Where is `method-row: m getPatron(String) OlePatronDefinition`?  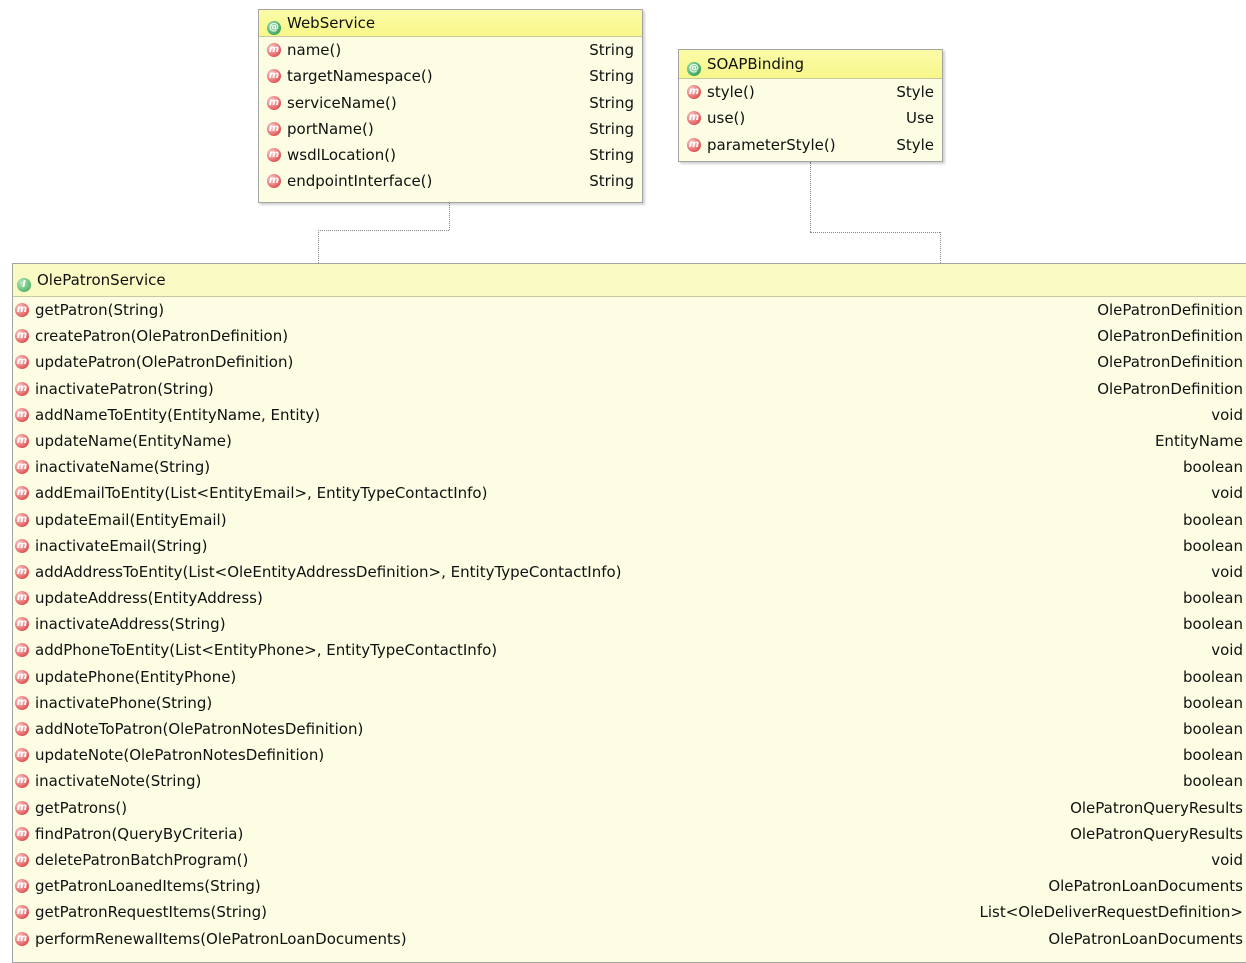
method-row: m getPatron(String) OlePatronDefinition is located at coordinates (629, 310).